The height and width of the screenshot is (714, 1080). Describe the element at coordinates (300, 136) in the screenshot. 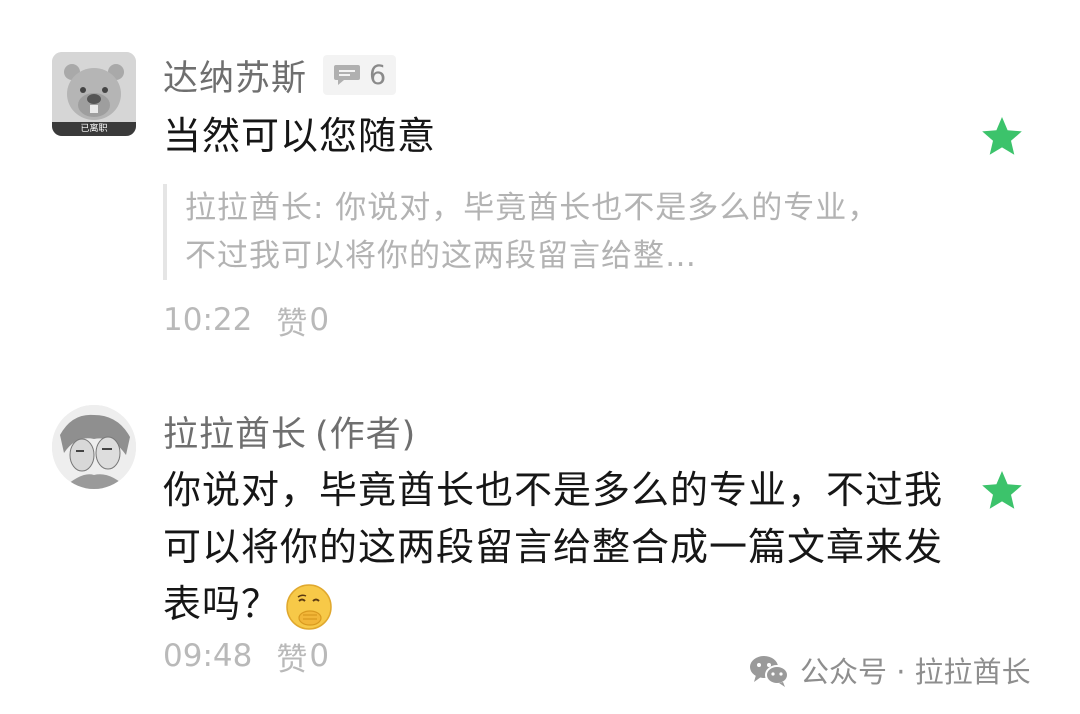

I see `comment-text: 当然可以您随意` at that location.